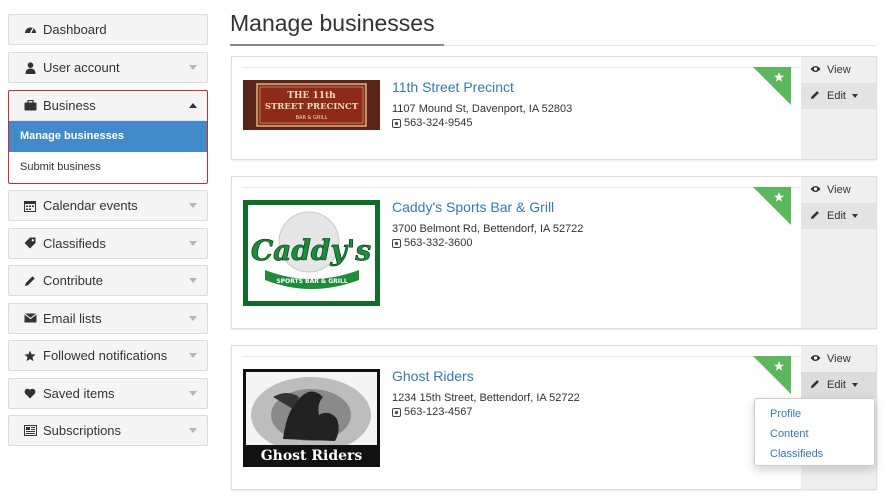 Image resolution: width=886 pixels, height=500 pixels. I want to click on business-logo: Caddy's SPORTS BAR & GRILL, so click(311, 253).